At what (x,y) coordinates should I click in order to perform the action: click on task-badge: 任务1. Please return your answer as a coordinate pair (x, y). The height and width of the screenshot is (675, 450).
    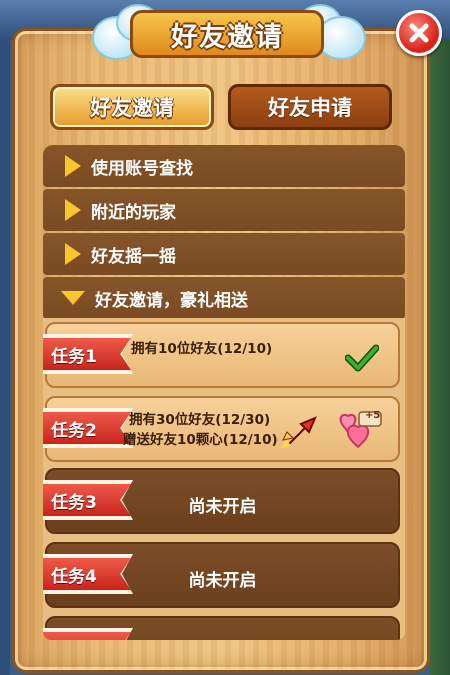
    Looking at the image, I should click on (87, 354).